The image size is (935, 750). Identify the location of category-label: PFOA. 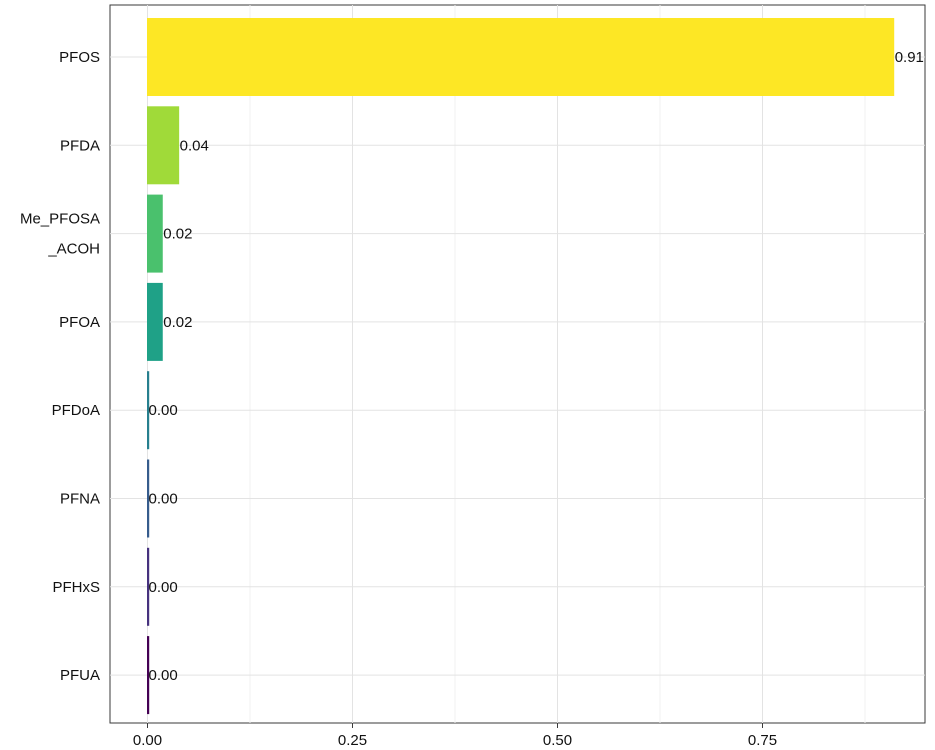
(79, 322).